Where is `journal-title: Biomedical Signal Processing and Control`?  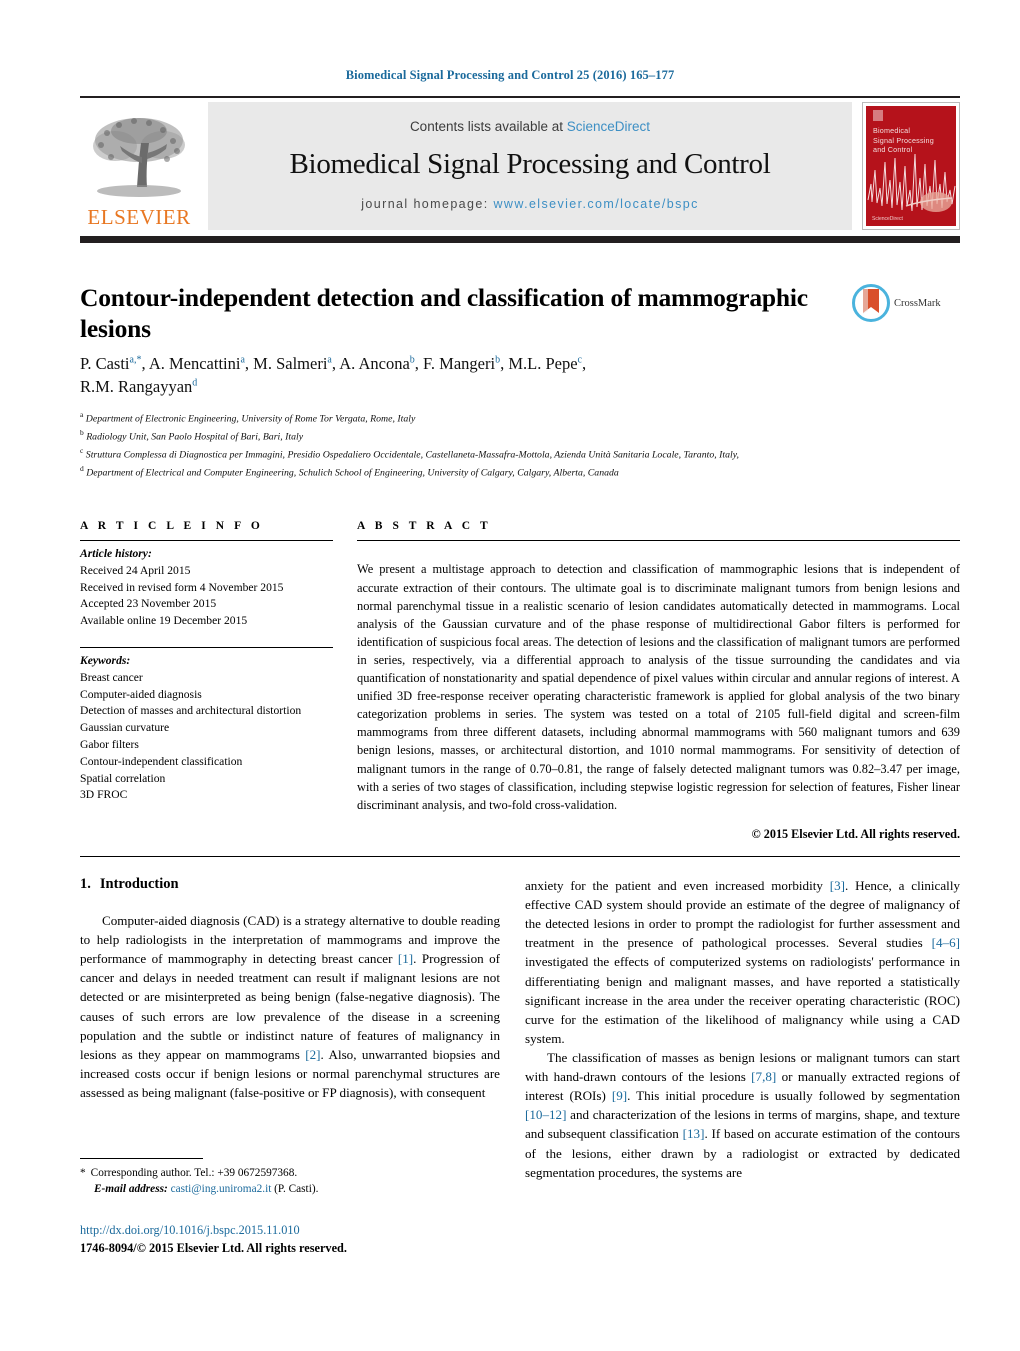
journal-title: Biomedical Signal Processing and Control is located at coordinates (530, 164).